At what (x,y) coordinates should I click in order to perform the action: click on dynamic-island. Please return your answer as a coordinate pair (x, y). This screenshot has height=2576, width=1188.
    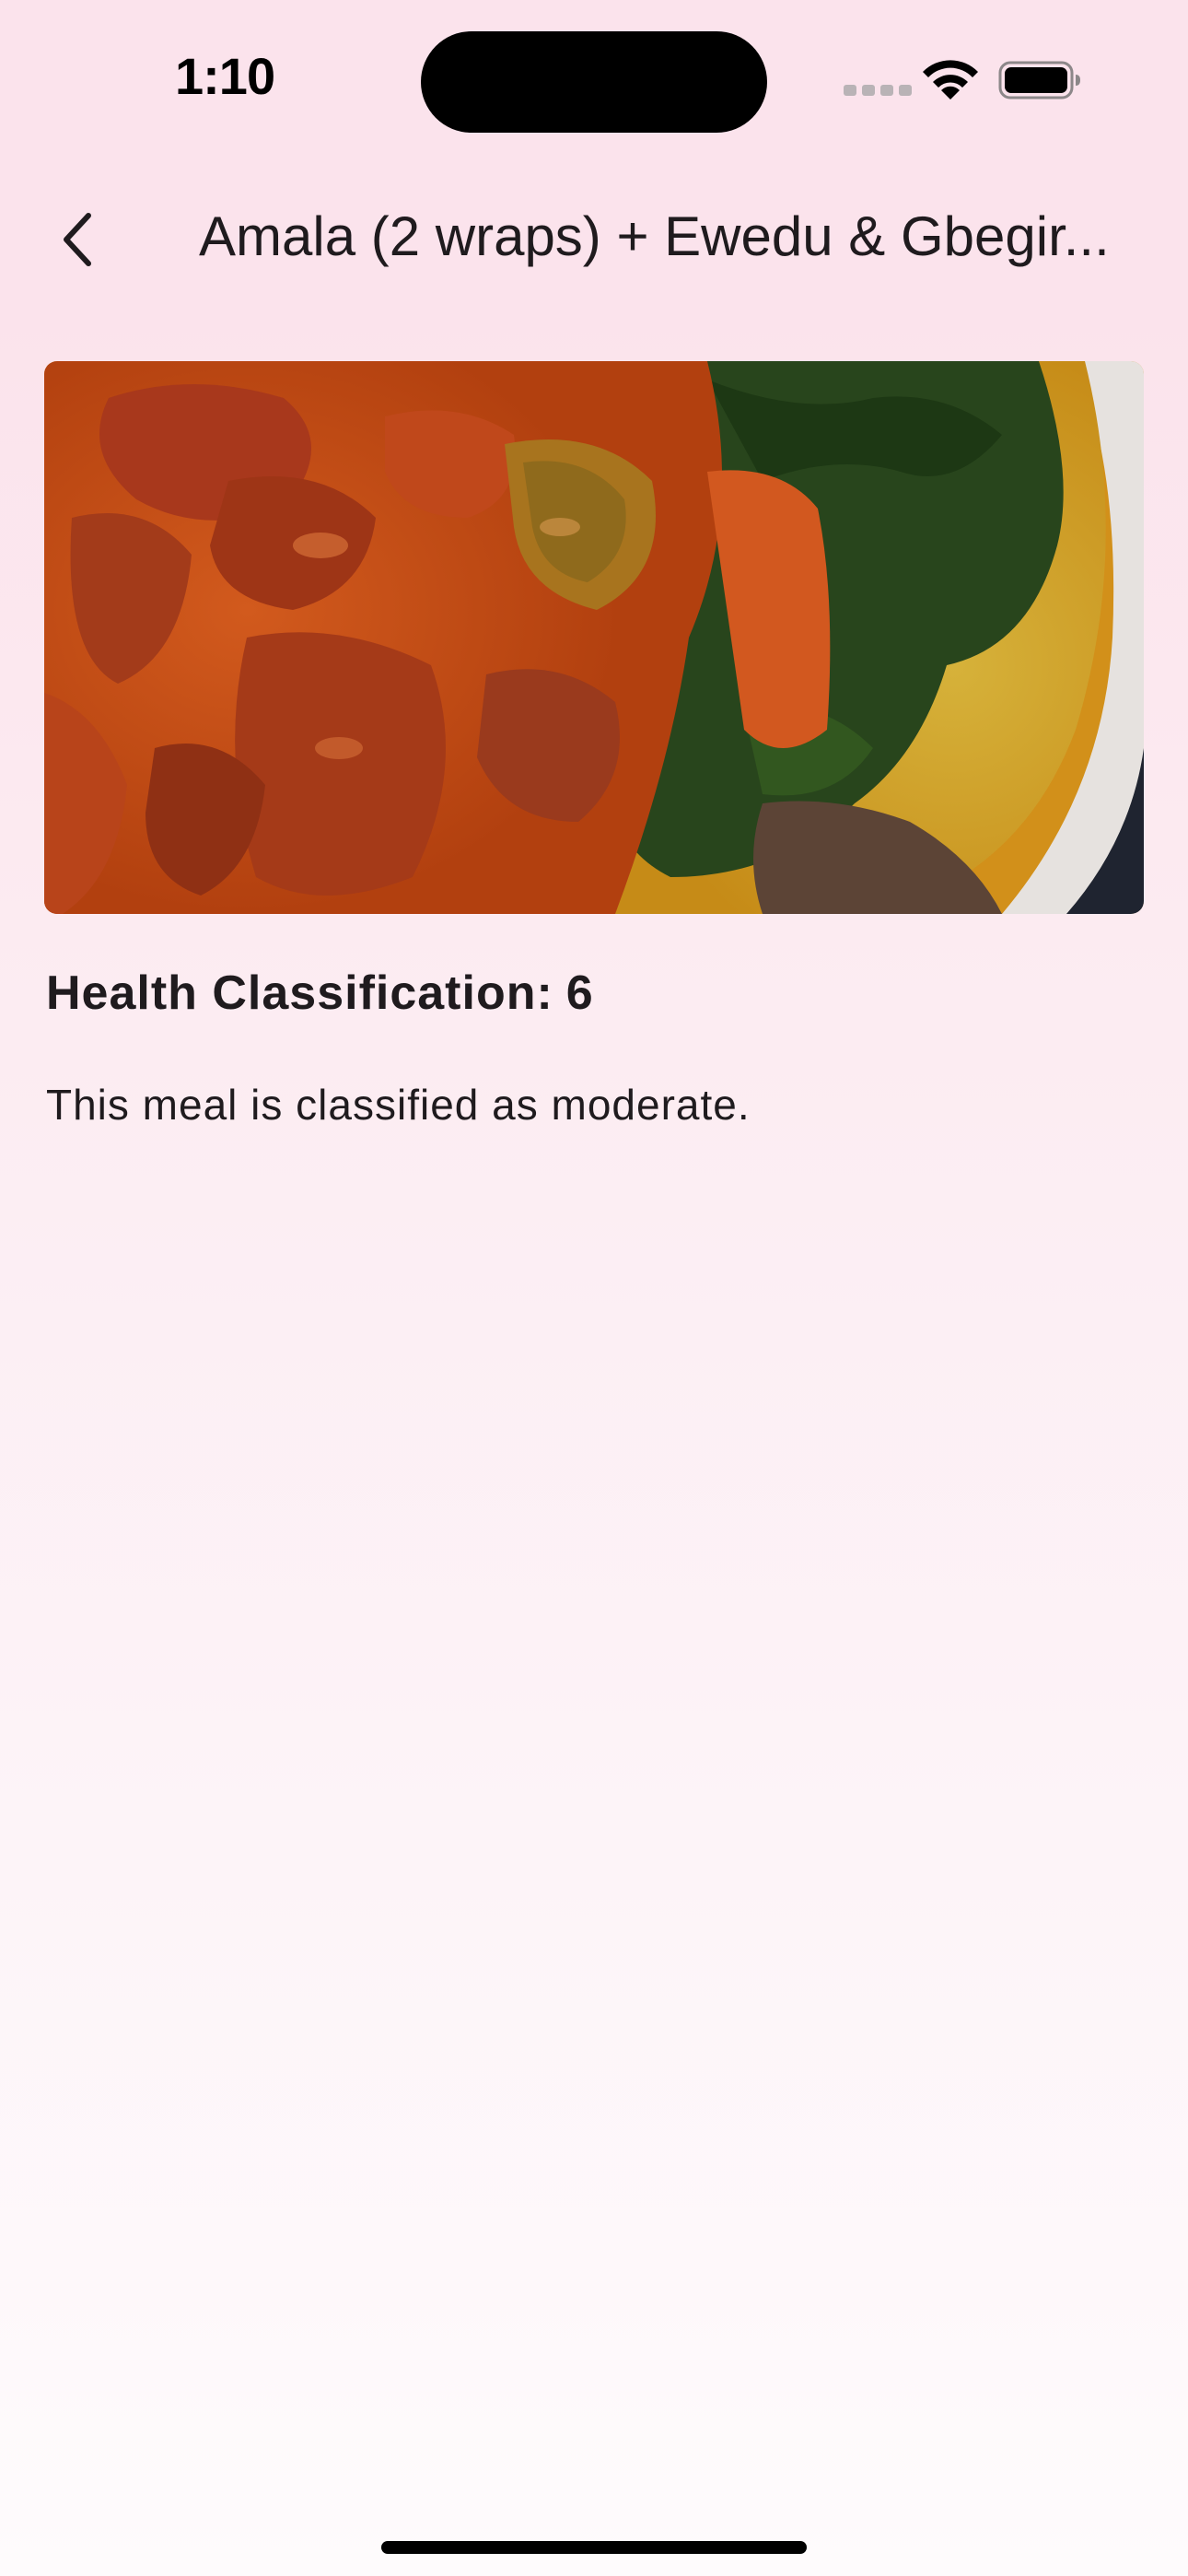
    Looking at the image, I should click on (594, 82).